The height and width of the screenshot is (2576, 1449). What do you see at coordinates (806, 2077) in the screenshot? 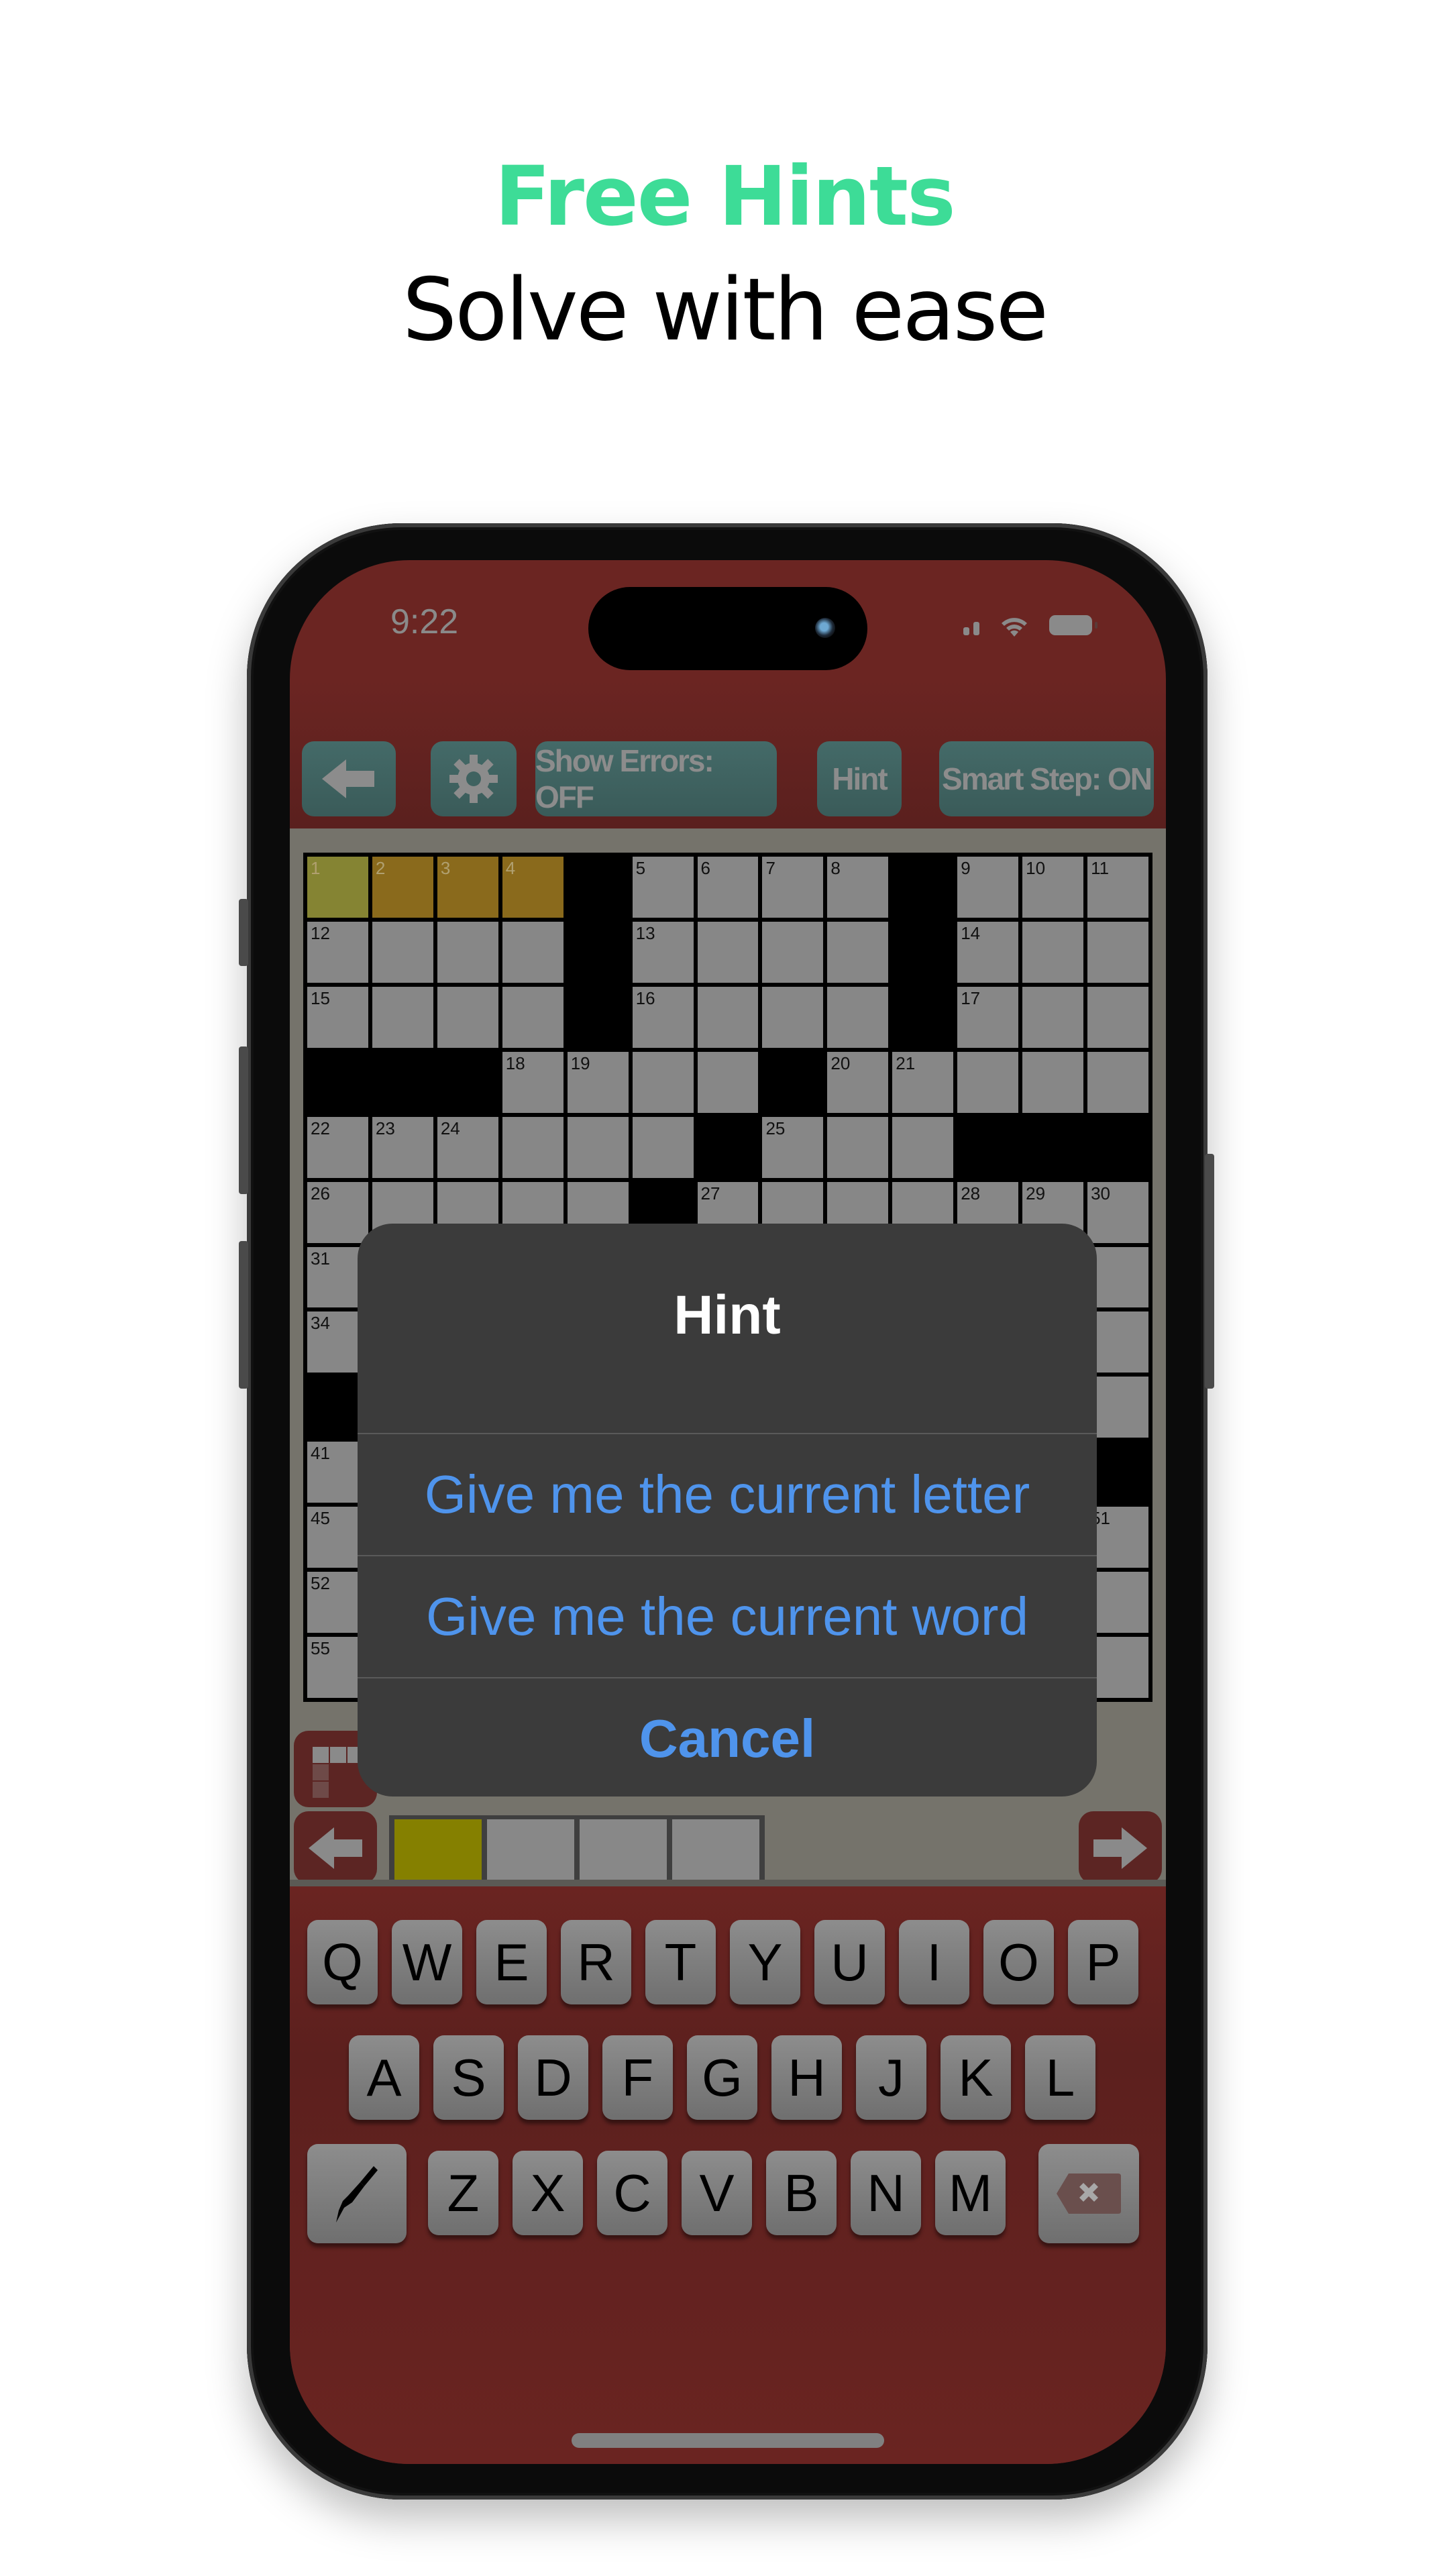
I see `key-h: H` at bounding box center [806, 2077].